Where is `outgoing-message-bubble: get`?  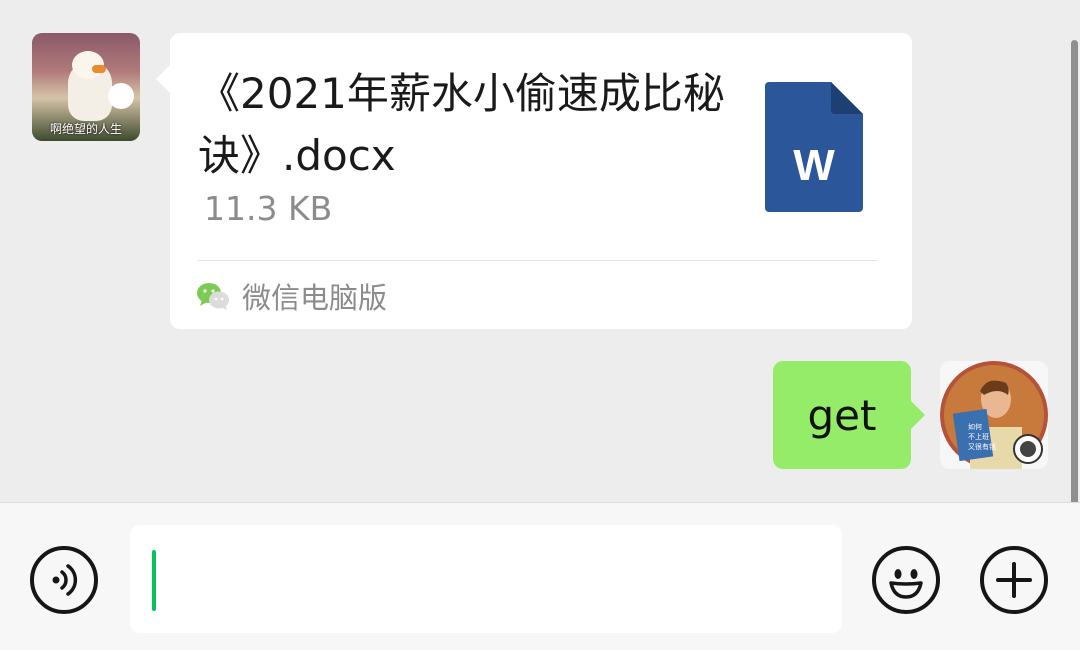
outgoing-message-bubble: get is located at coordinates (849, 415).